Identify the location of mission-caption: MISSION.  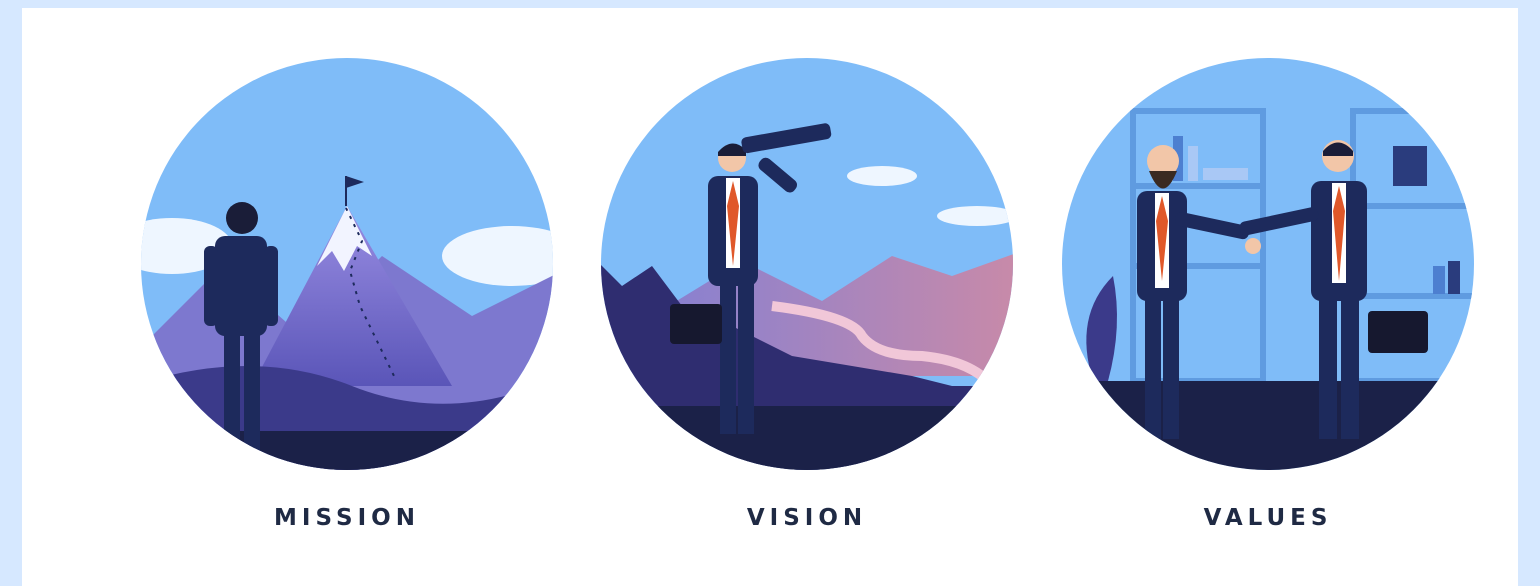
(347, 518).